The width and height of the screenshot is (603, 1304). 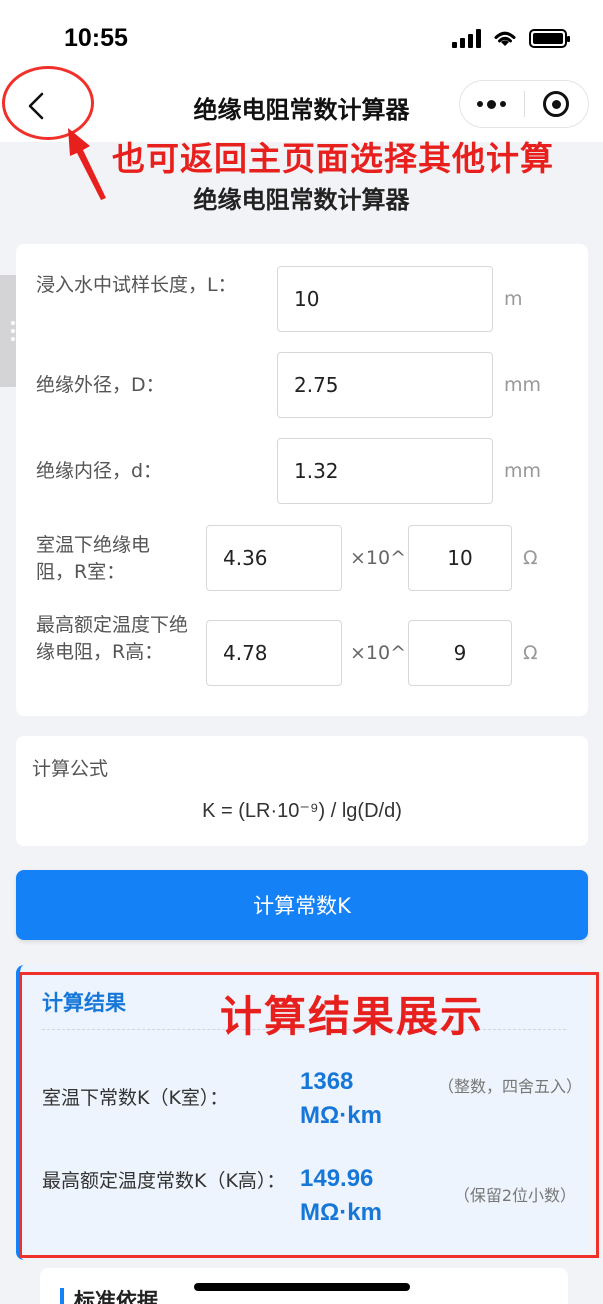 I want to click on annotation-result-hint: 计算结果展示, so click(x=352, y=1016).